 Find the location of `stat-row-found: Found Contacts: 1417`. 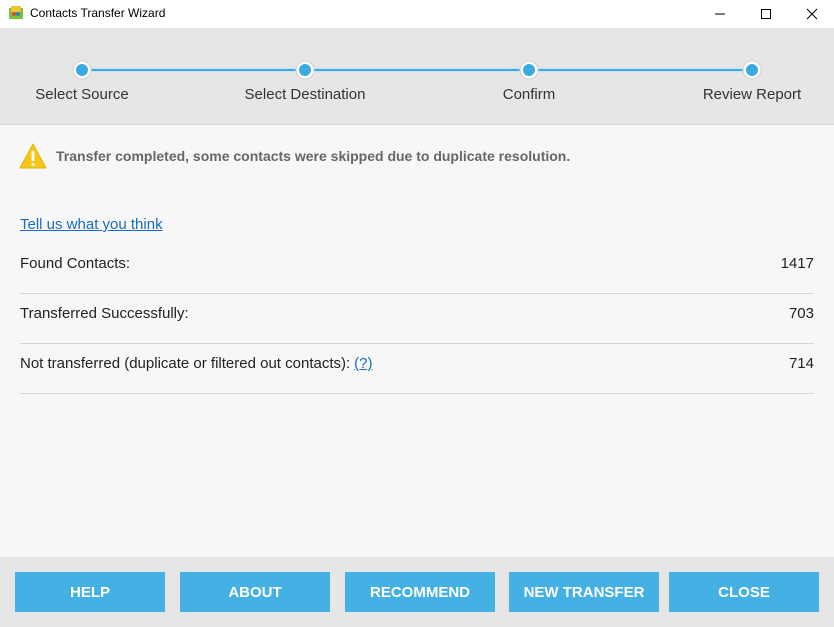

stat-row-found: Found Contacts: 1417 is located at coordinates (417, 269).